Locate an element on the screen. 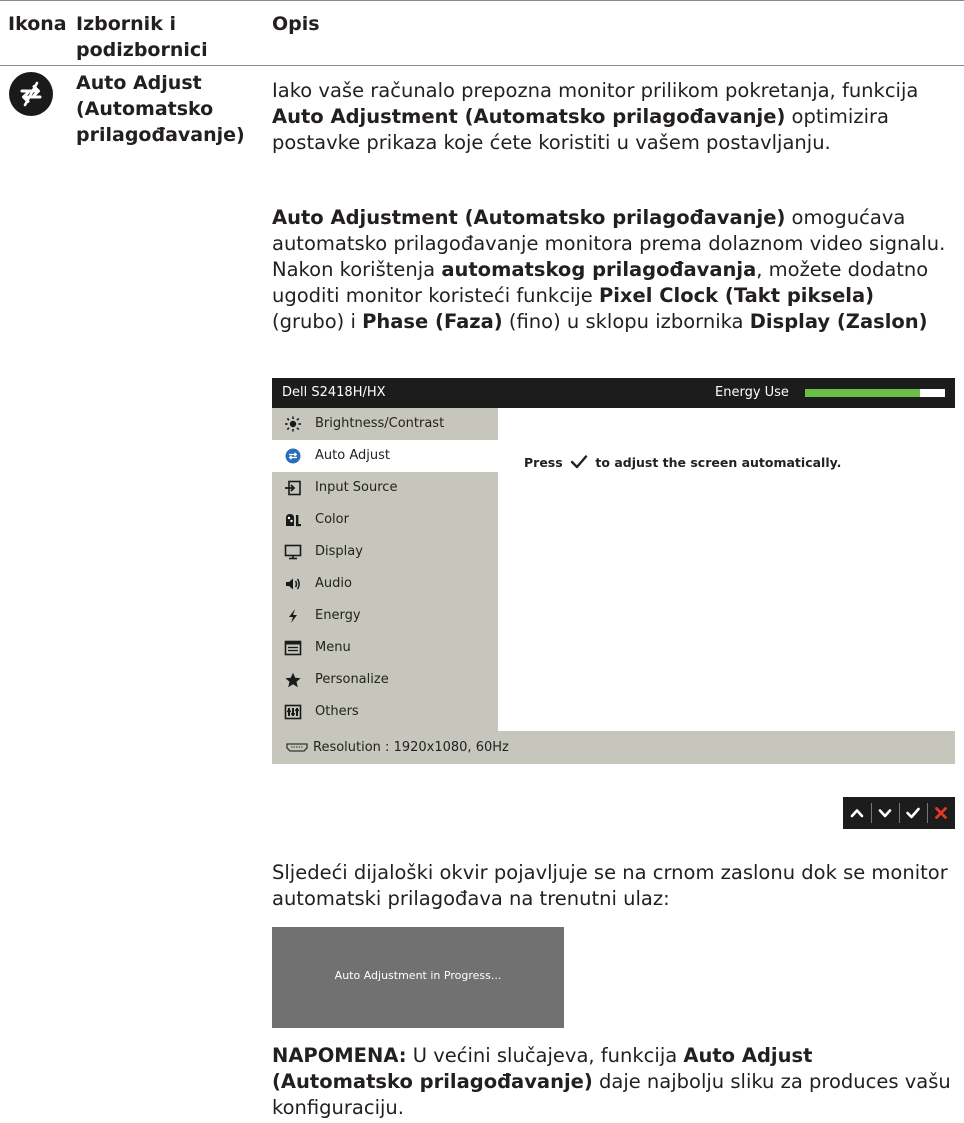 The width and height of the screenshot is (964, 1123). table-top-rule is located at coordinates (482, 0).